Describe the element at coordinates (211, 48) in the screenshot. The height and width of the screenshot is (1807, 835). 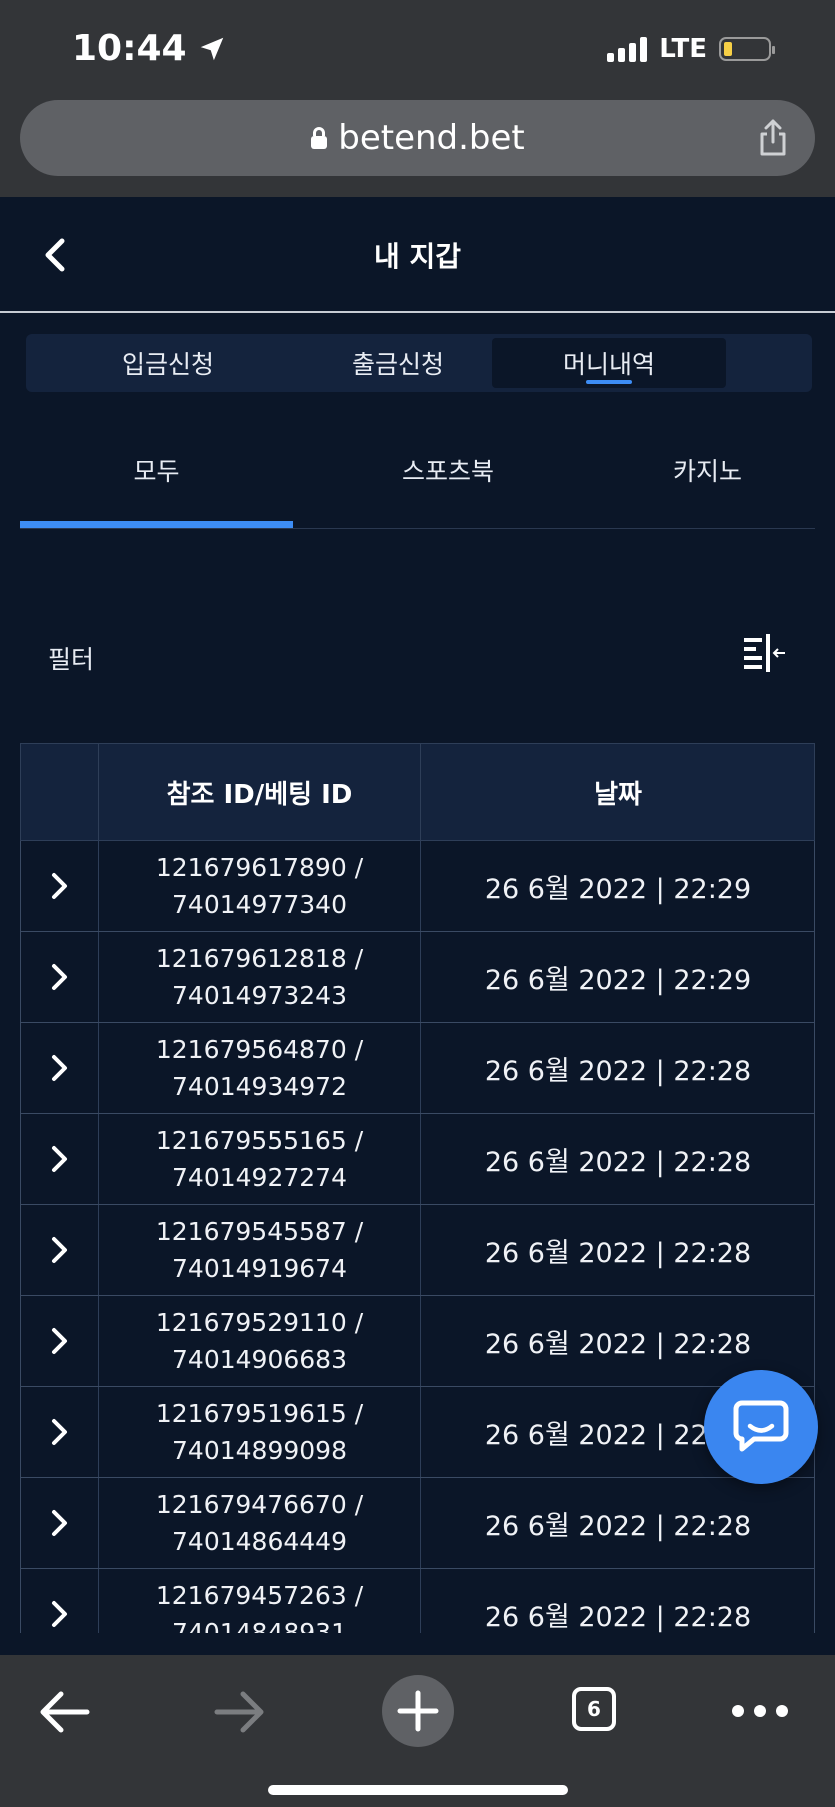
I see `location-arrow-icon` at that location.